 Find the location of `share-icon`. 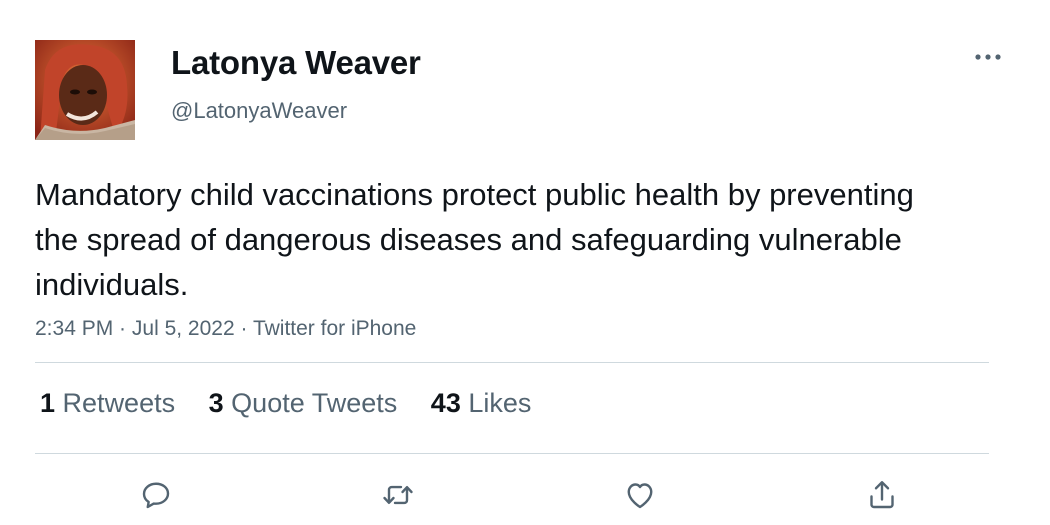

share-icon is located at coordinates (882, 495).